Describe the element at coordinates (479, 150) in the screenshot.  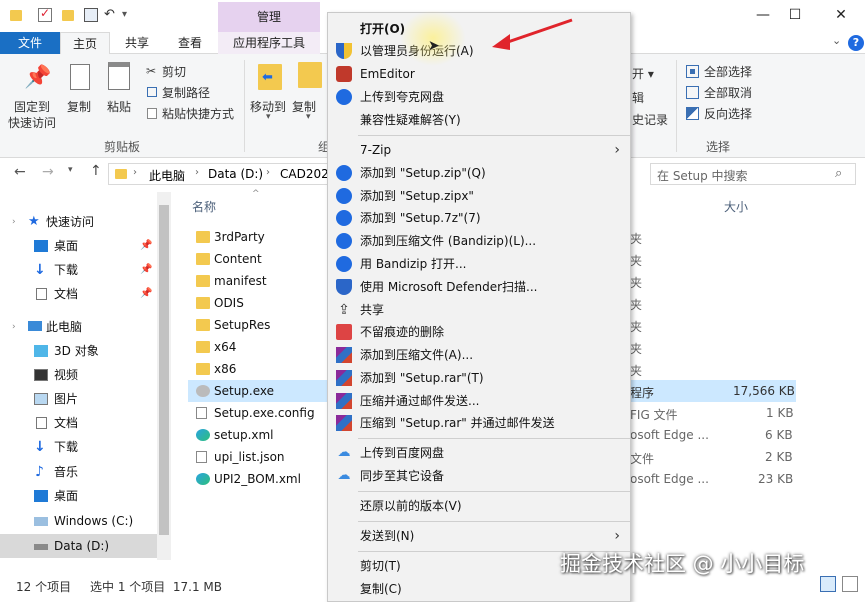
I see `menu-item-7zip: 7-Zip ›` at that location.